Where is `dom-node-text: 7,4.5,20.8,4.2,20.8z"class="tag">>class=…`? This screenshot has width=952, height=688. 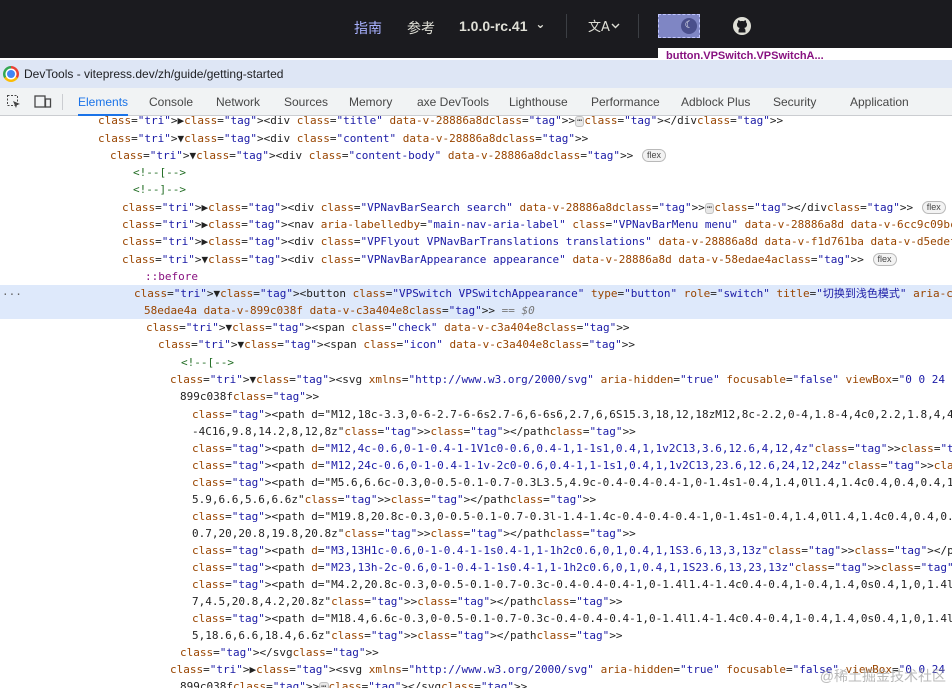 dom-node-text: 7,4.5,20.8,4.2,20.8z"class="tag">>class=… is located at coordinates (407, 601).